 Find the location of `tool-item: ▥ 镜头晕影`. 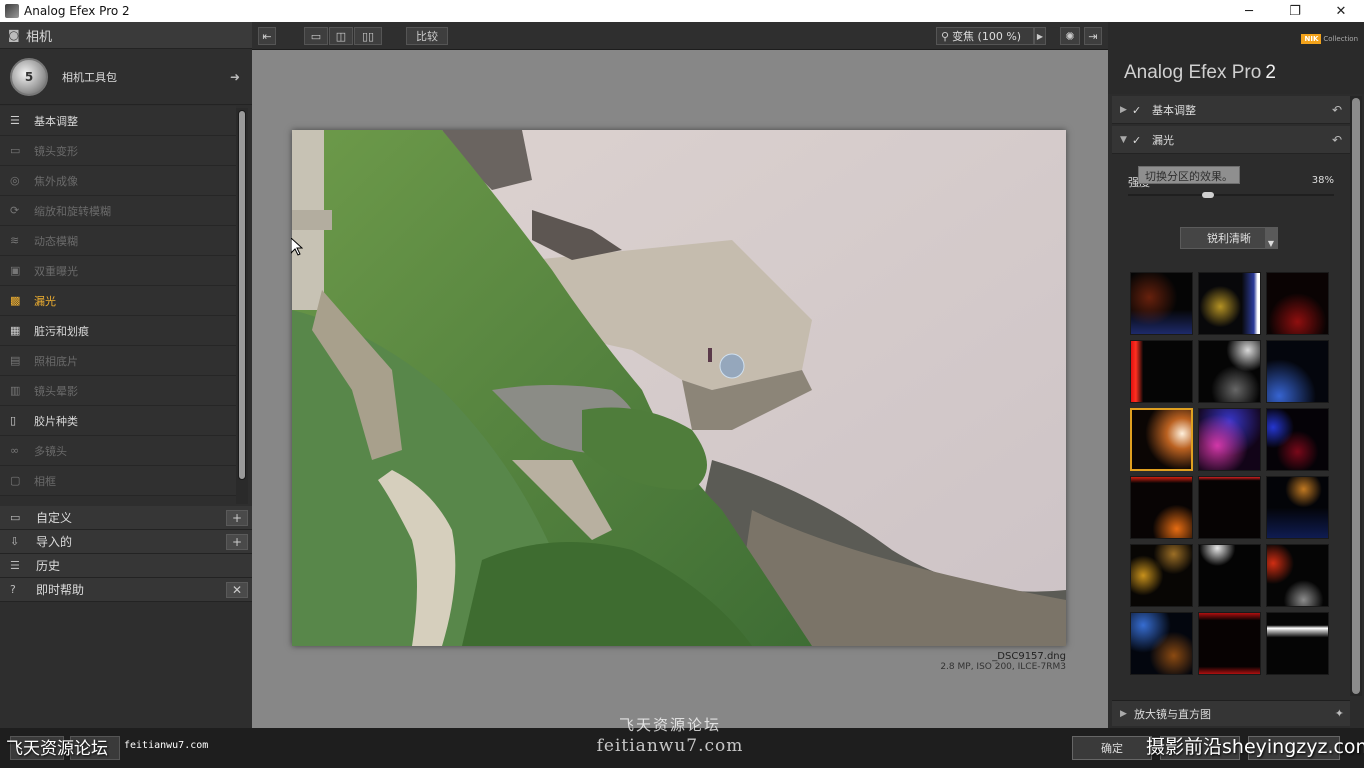

tool-item: ▥ 镜头晕影 is located at coordinates (118, 391).